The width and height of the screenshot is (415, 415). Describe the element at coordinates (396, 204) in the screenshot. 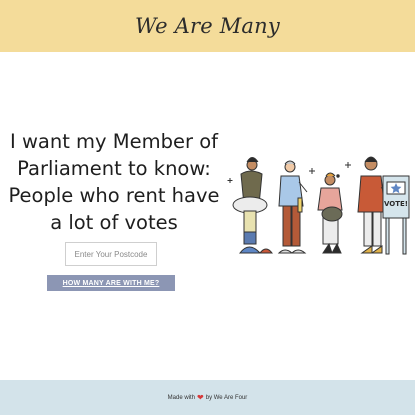

I see `ballot-label: VOTE!` at that location.